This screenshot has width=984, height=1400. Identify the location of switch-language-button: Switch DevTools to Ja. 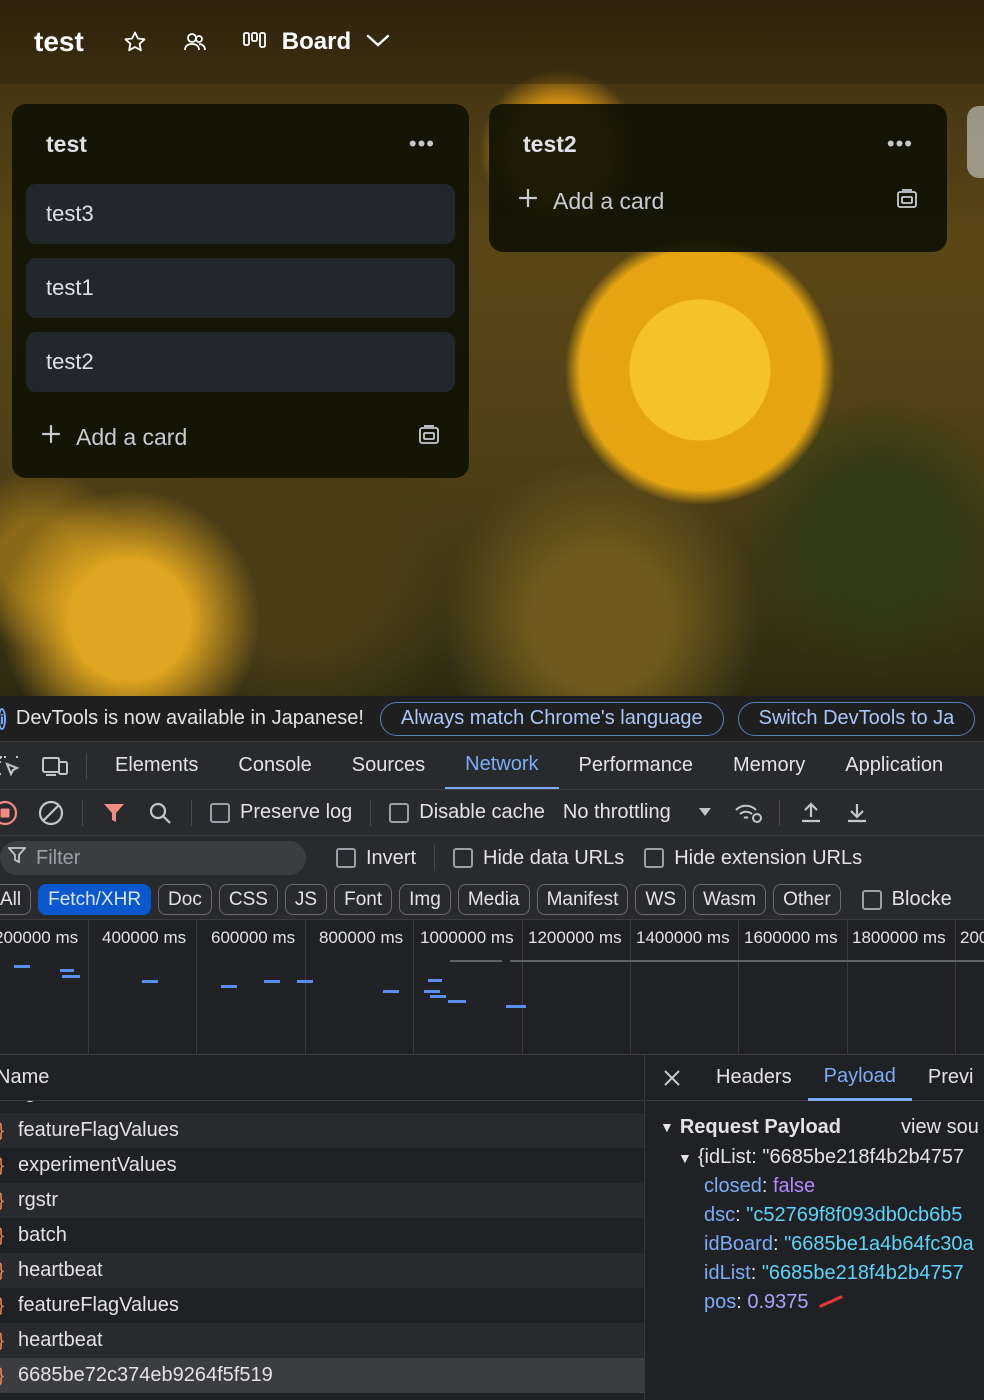
(856, 718).